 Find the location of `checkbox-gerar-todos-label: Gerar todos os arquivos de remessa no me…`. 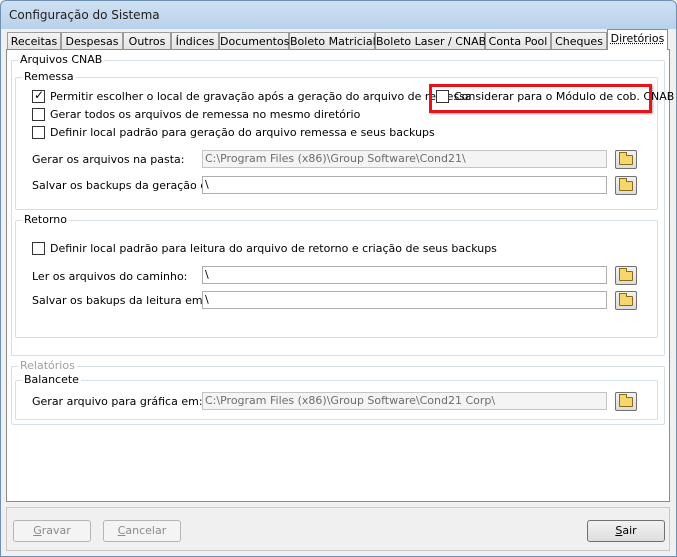

checkbox-gerar-todos-label: Gerar todos os arquivos de remessa no me… is located at coordinates (205, 114).